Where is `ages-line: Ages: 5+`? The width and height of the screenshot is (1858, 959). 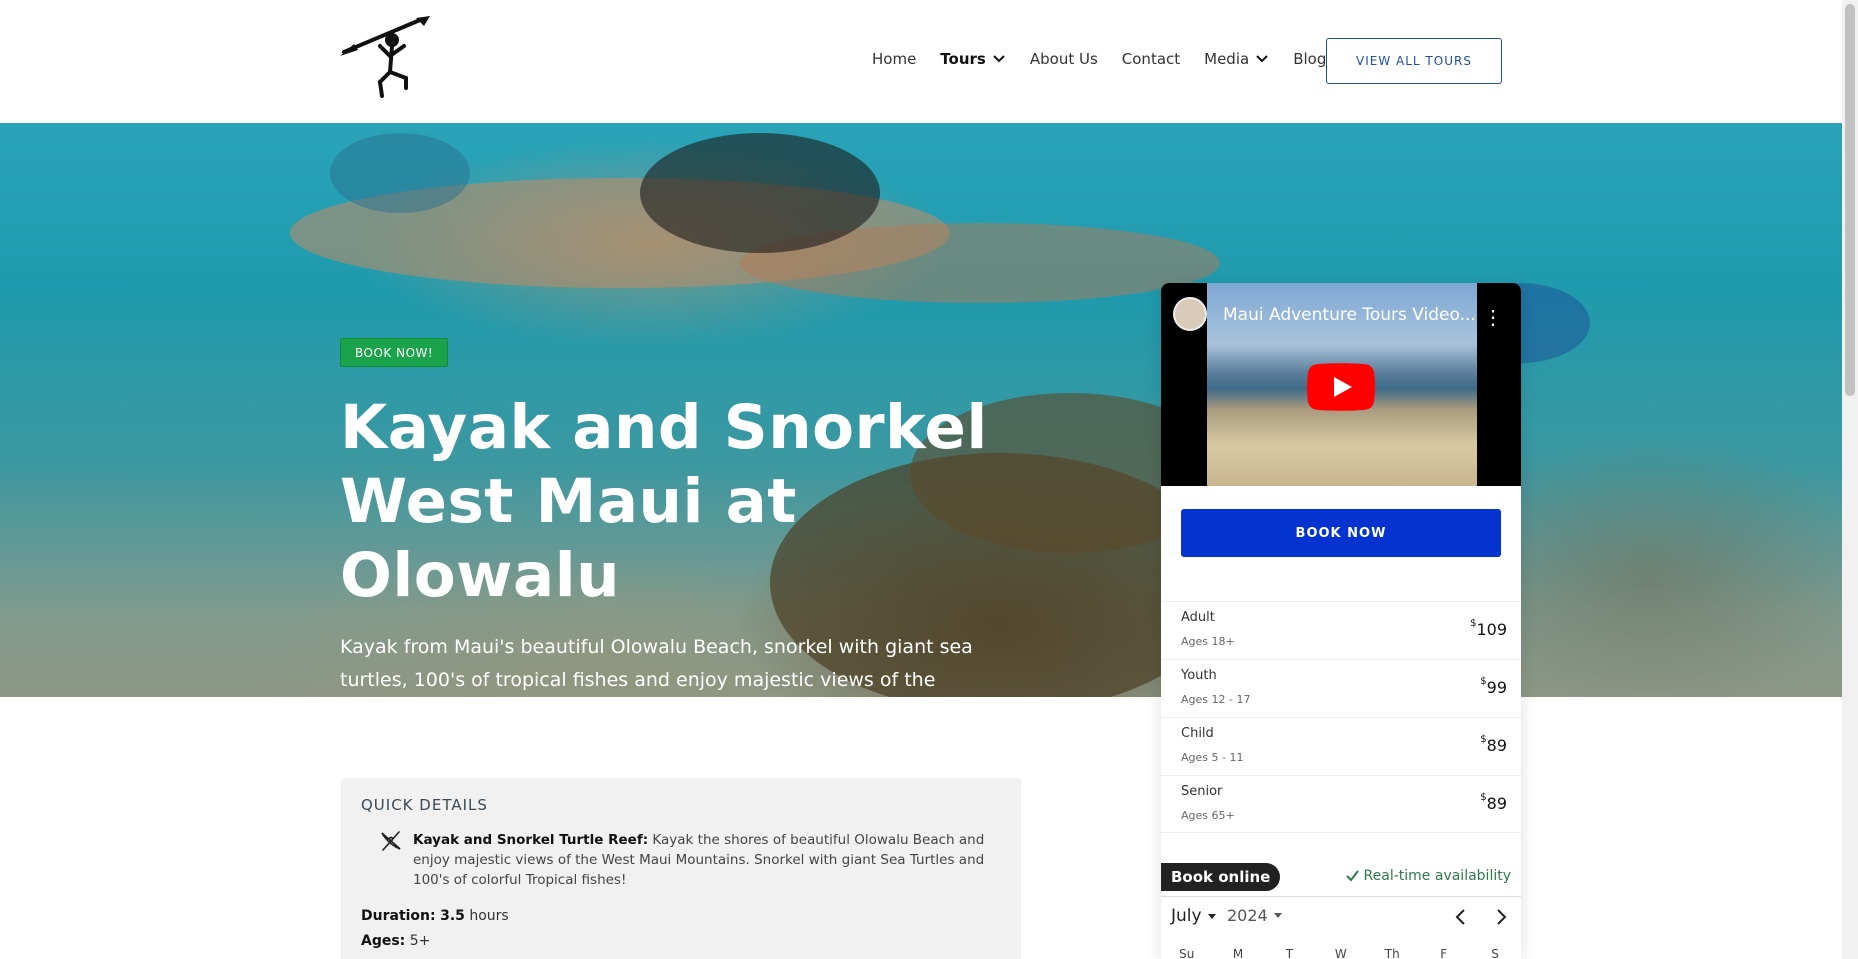 ages-line: Ages: 5+ is located at coordinates (395, 941).